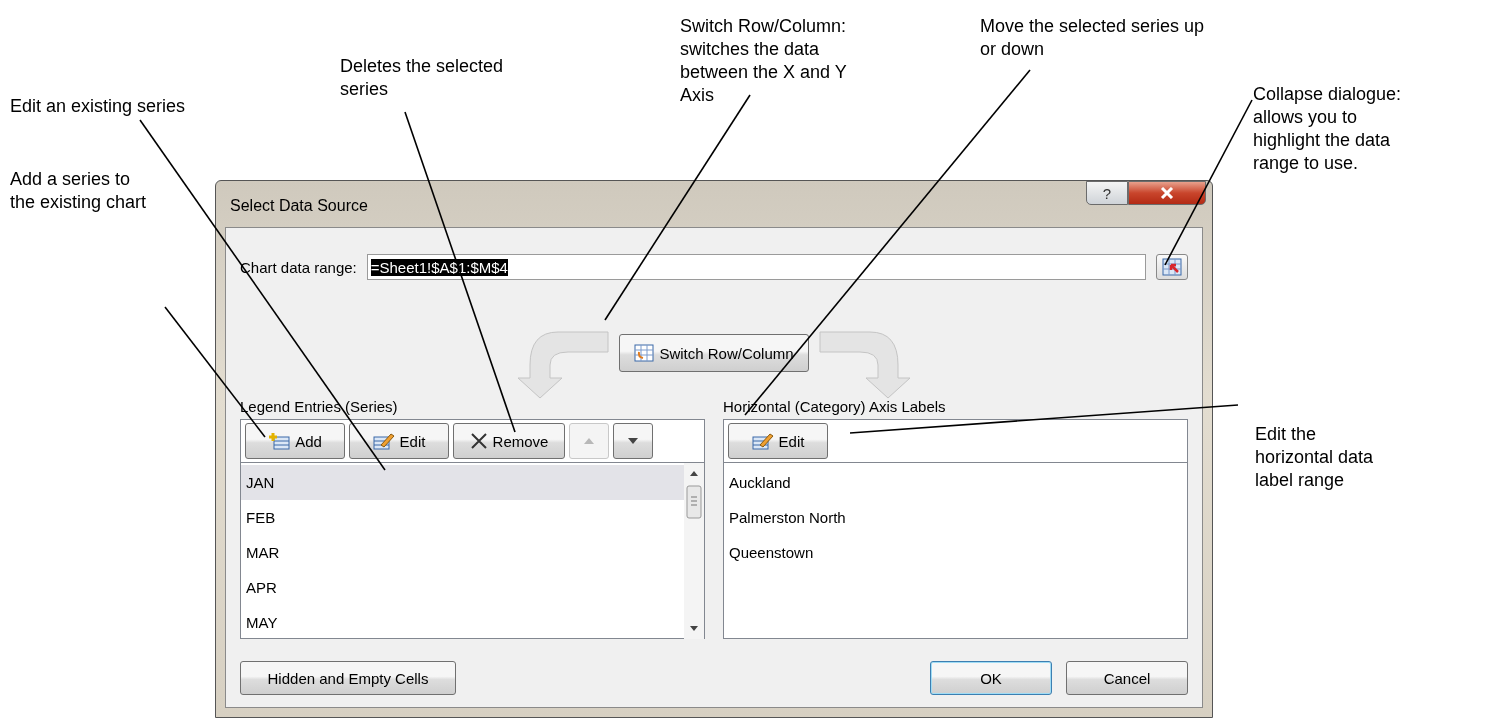 The image size is (1488, 722). What do you see at coordinates (462, 622) in the screenshot?
I see `series-item: MAY` at bounding box center [462, 622].